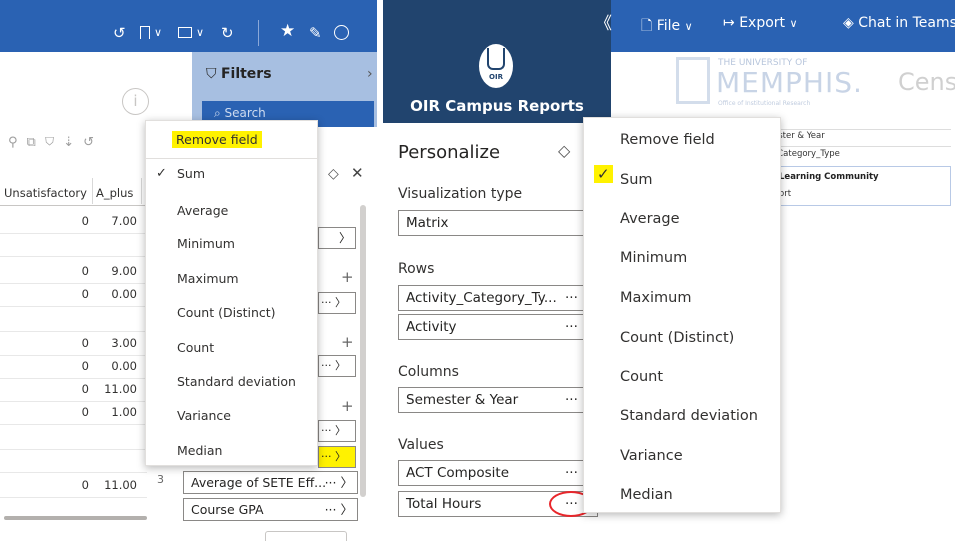  What do you see at coordinates (347, 277) in the screenshot?
I see `add-row-icon: +` at bounding box center [347, 277].